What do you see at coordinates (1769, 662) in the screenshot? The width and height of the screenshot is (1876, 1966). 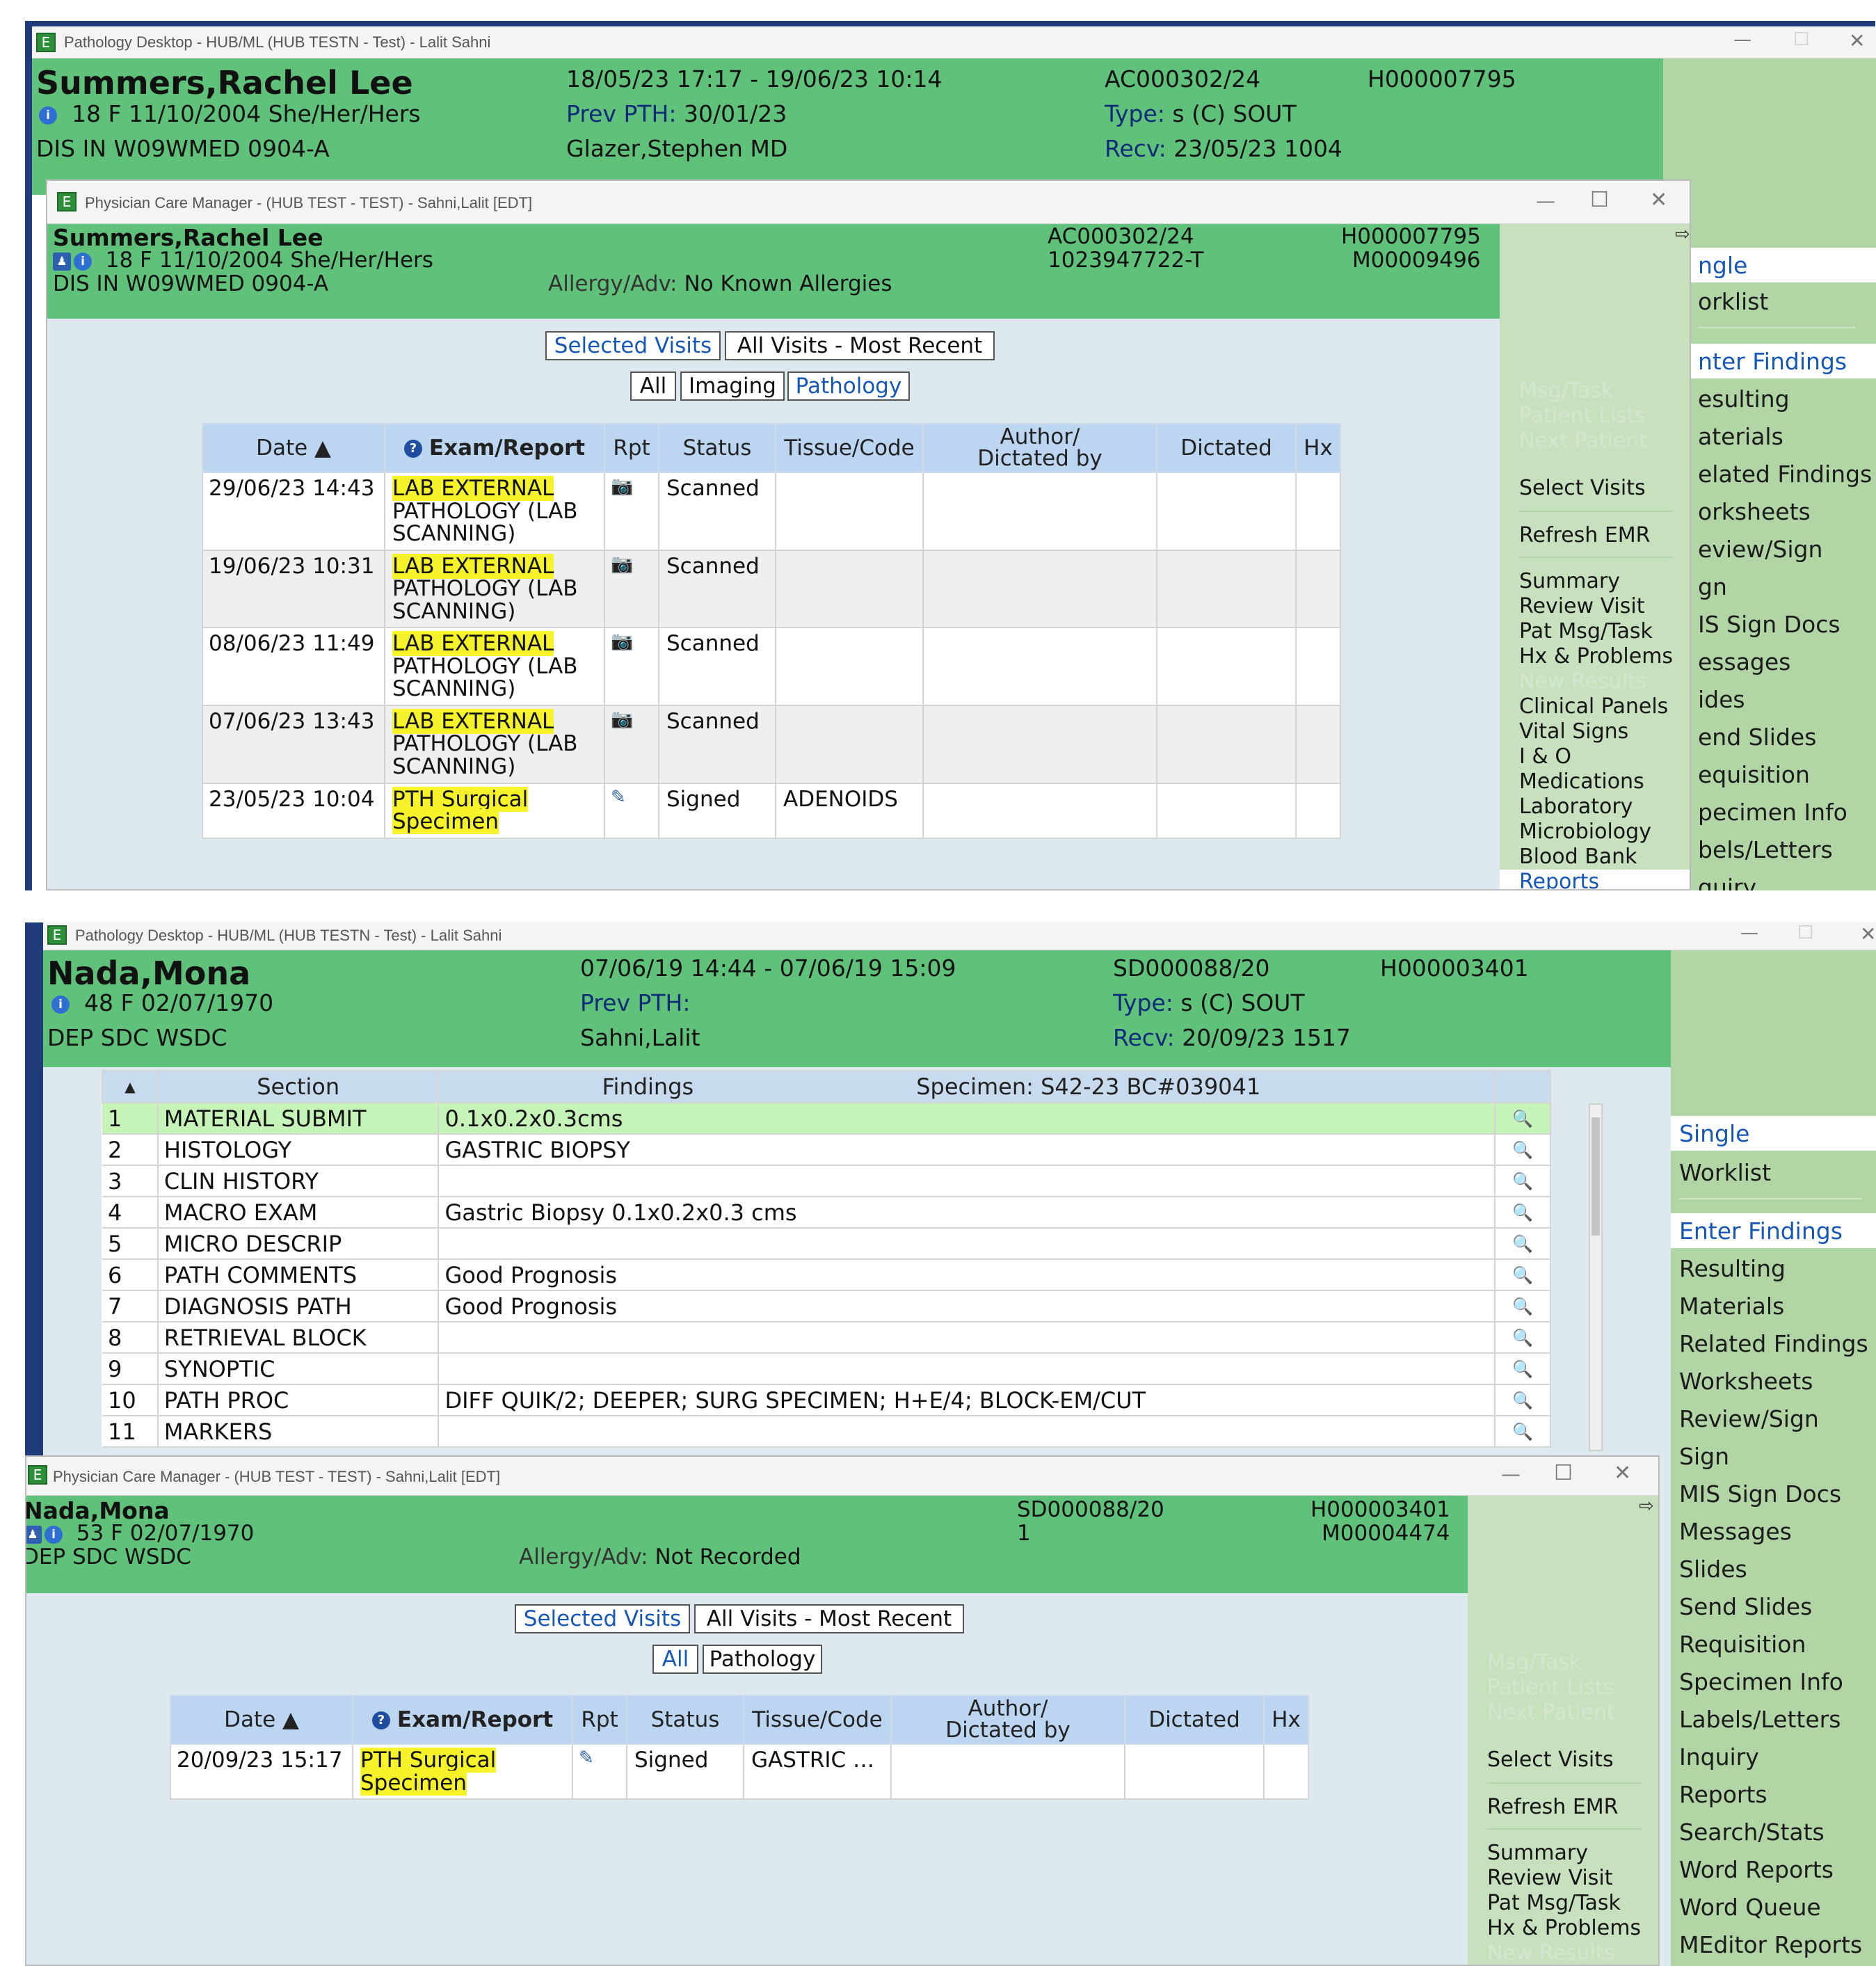 I see `nav-messages: essages` at bounding box center [1769, 662].